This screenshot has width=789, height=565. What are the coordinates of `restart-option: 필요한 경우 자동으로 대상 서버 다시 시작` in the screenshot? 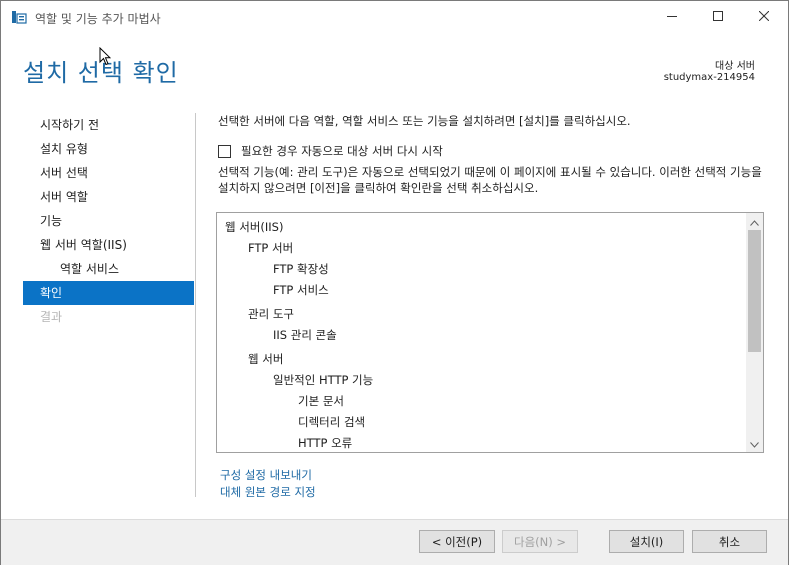 It's located at (330, 151).